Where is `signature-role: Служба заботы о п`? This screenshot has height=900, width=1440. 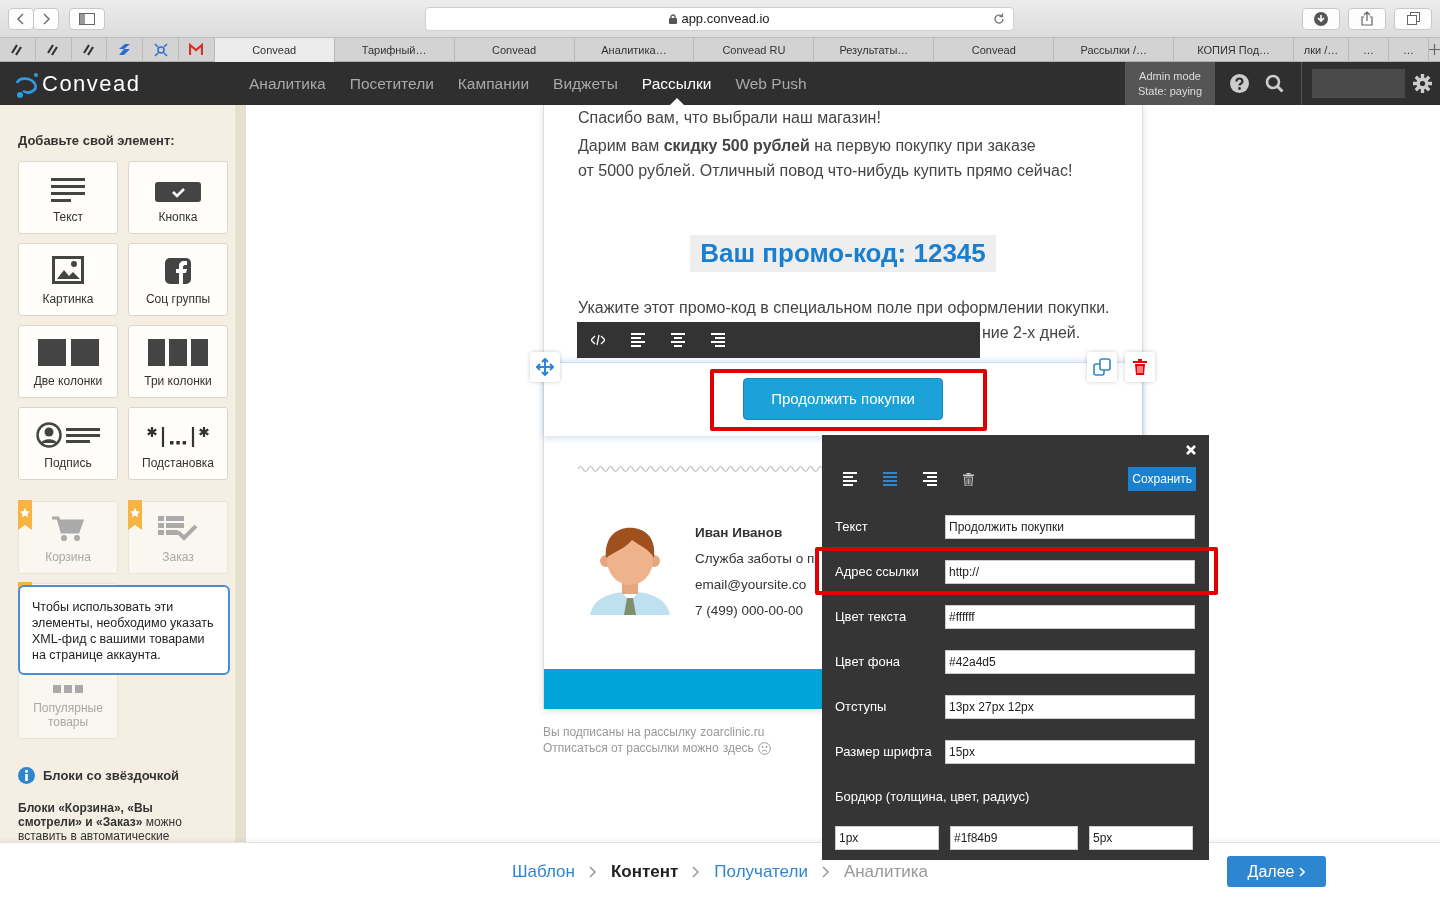
signature-role: Служба заботы о п is located at coordinates (755, 559).